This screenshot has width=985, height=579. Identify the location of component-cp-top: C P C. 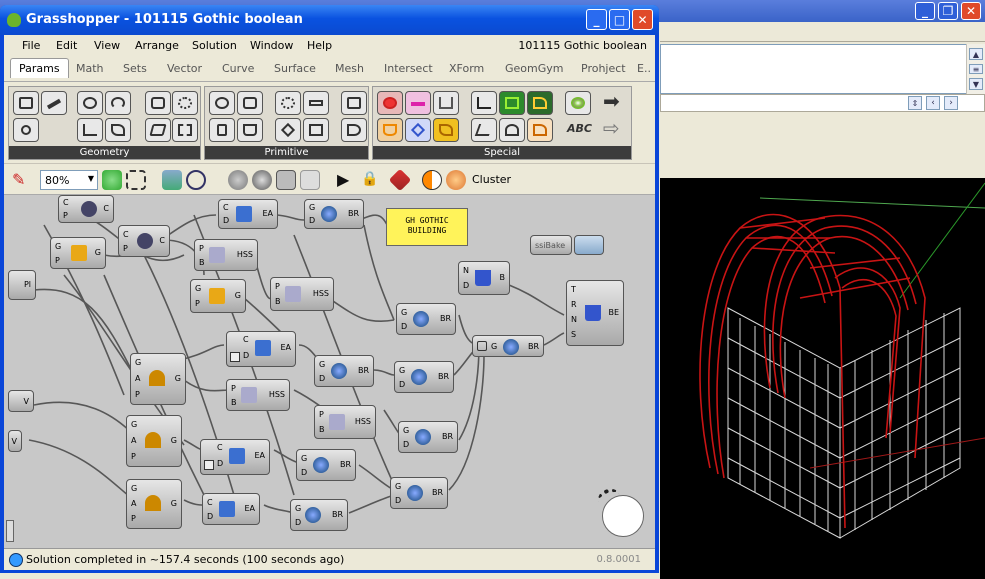
(86, 209).